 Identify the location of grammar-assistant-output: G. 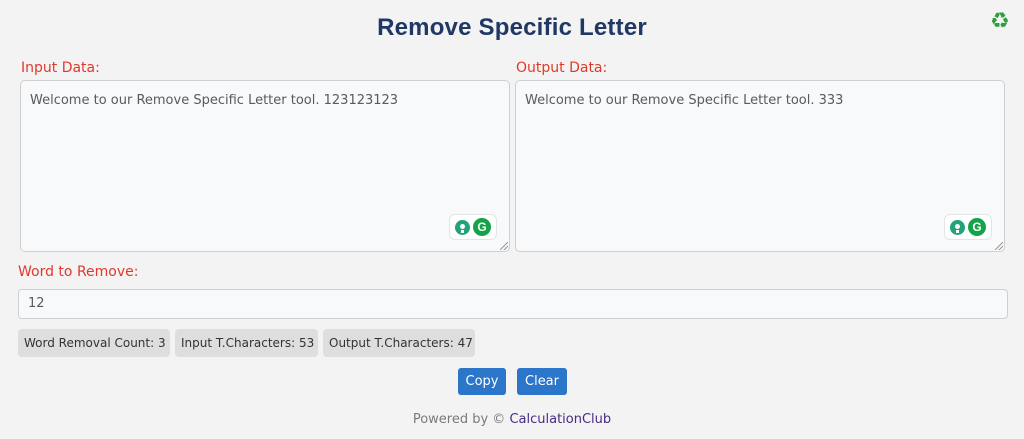
(968, 227).